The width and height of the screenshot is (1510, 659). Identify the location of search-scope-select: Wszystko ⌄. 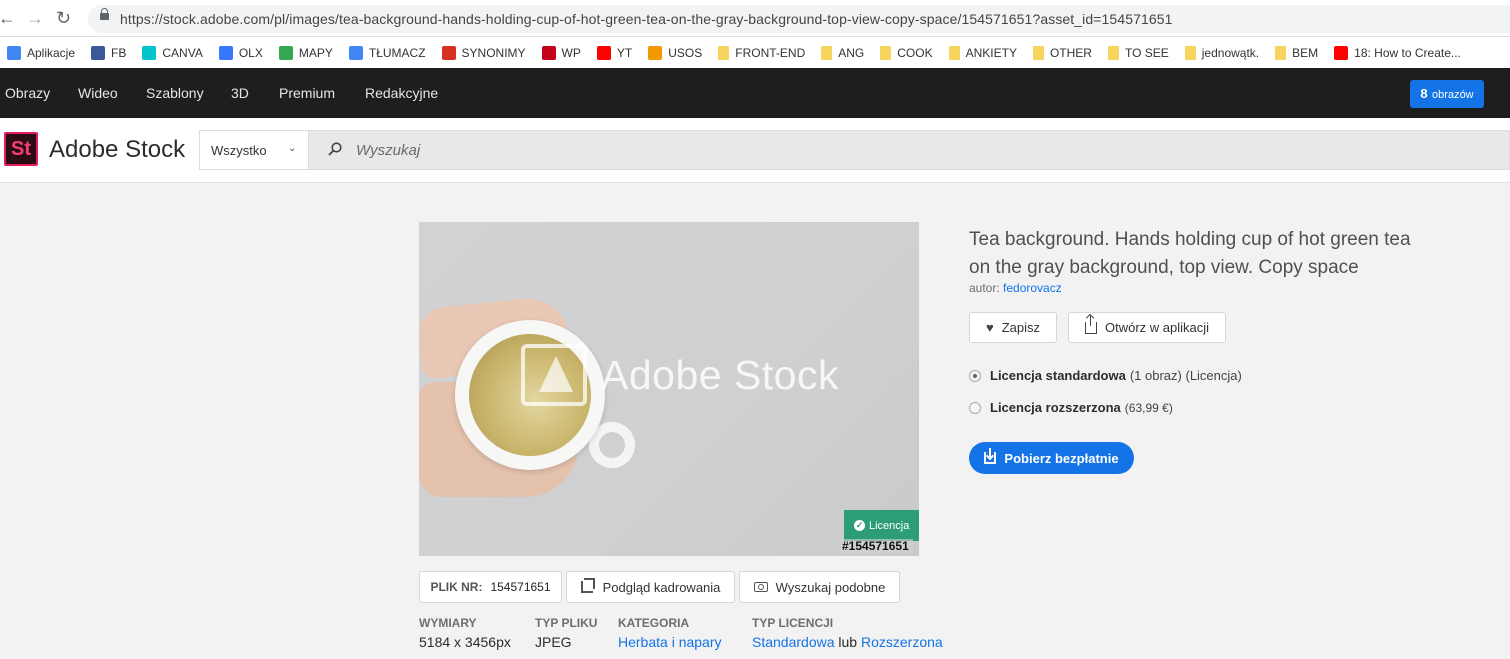
(254, 150).